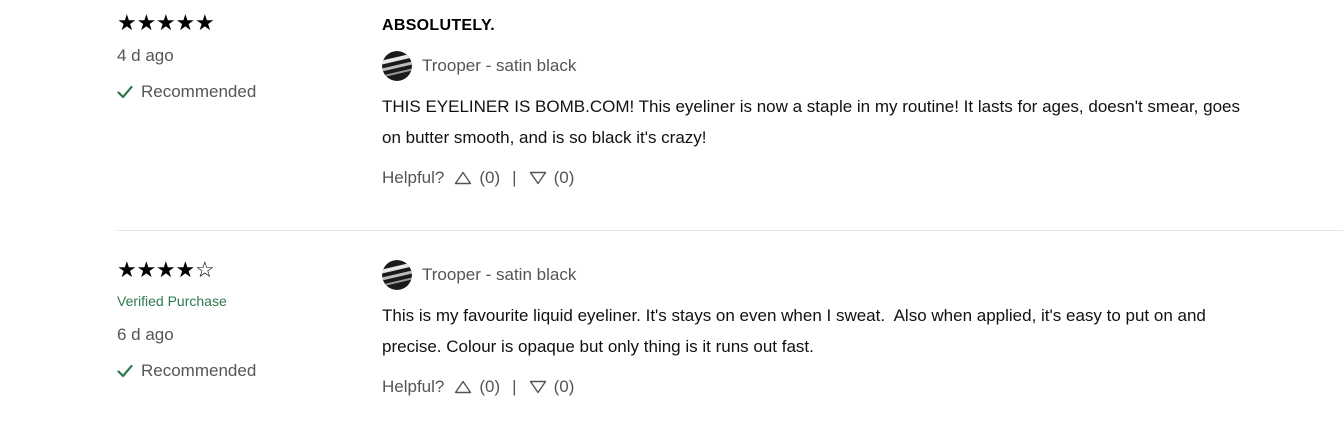 The image size is (1343, 427). I want to click on star-empty-icon: ☆, so click(205, 269).